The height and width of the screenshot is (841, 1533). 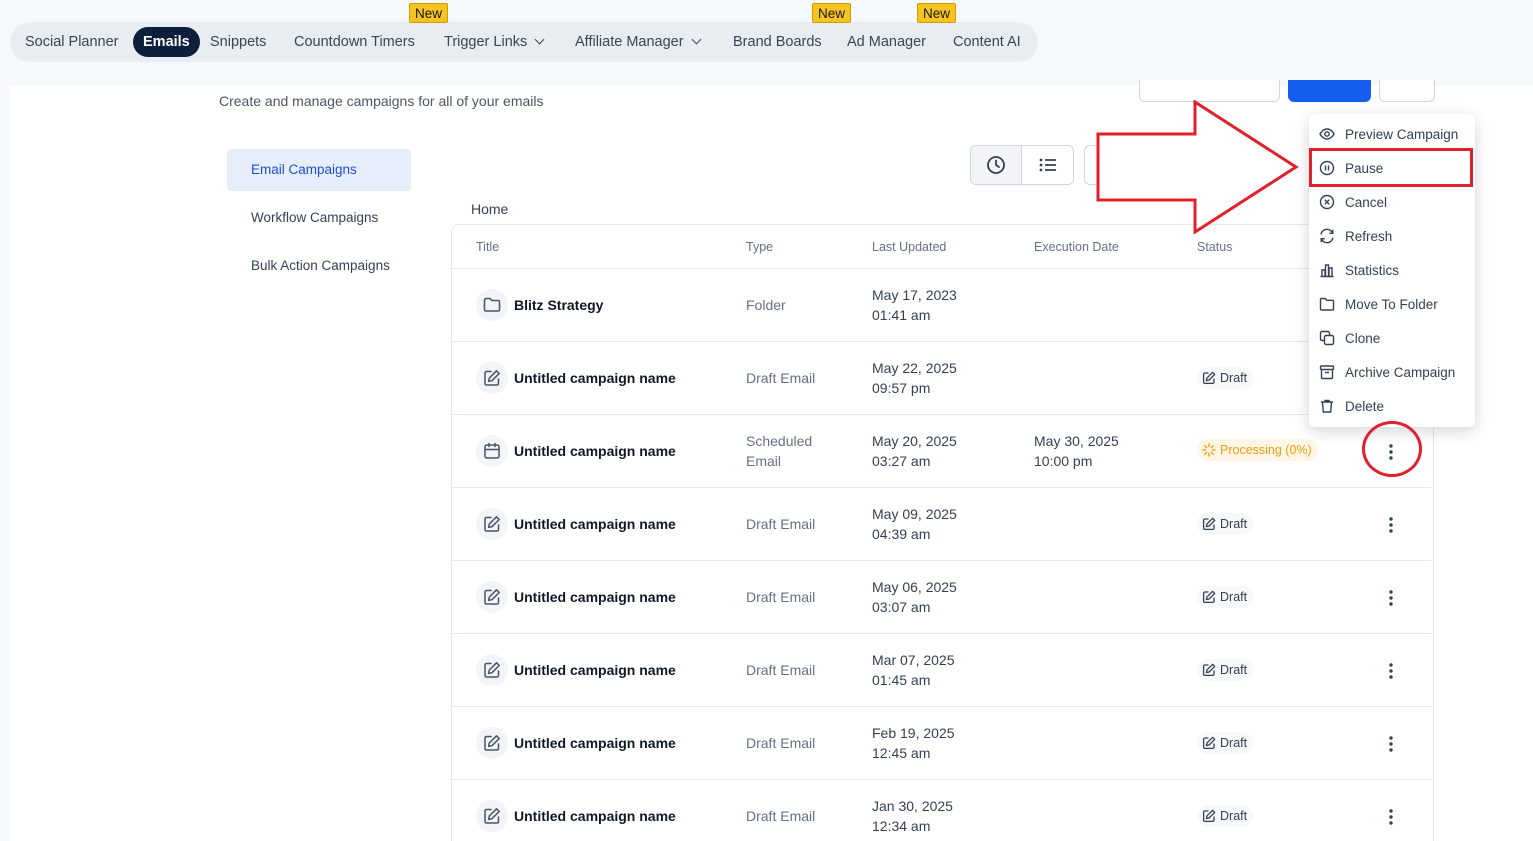 I want to click on last-updated-date: May 09, 2025, so click(x=914, y=514).